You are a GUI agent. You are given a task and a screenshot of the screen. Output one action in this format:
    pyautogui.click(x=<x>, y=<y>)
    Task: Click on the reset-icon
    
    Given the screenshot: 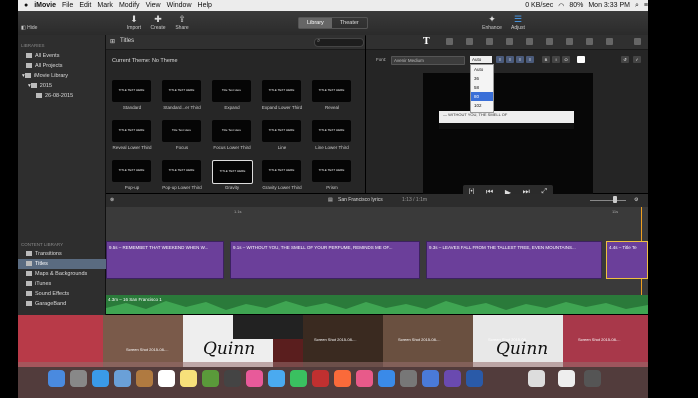 What is the action you would take?
    pyautogui.click(x=637, y=41)
    